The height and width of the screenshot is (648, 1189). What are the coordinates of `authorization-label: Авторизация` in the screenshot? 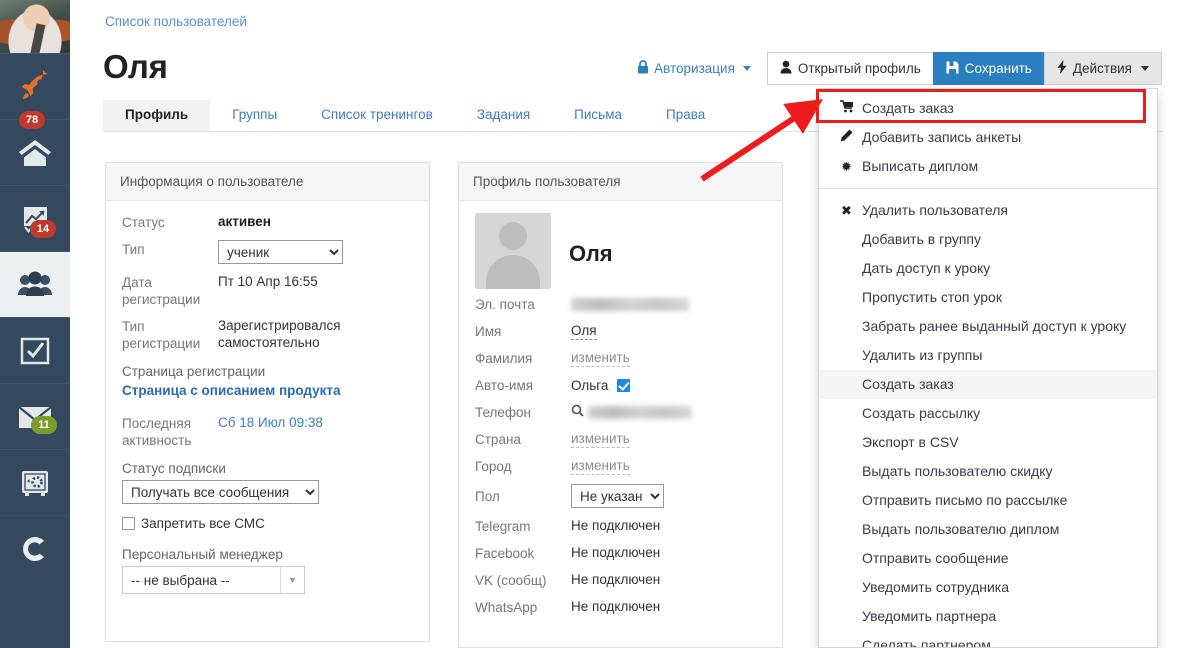 It's located at (694, 68).